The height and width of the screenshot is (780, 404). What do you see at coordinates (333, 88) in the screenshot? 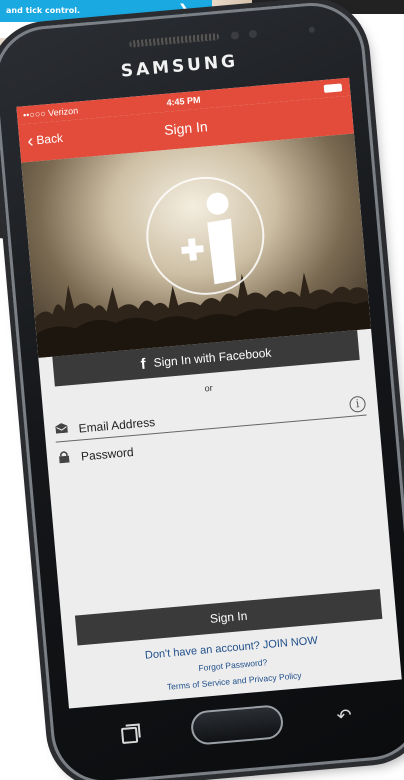
I see `battery-icon` at bounding box center [333, 88].